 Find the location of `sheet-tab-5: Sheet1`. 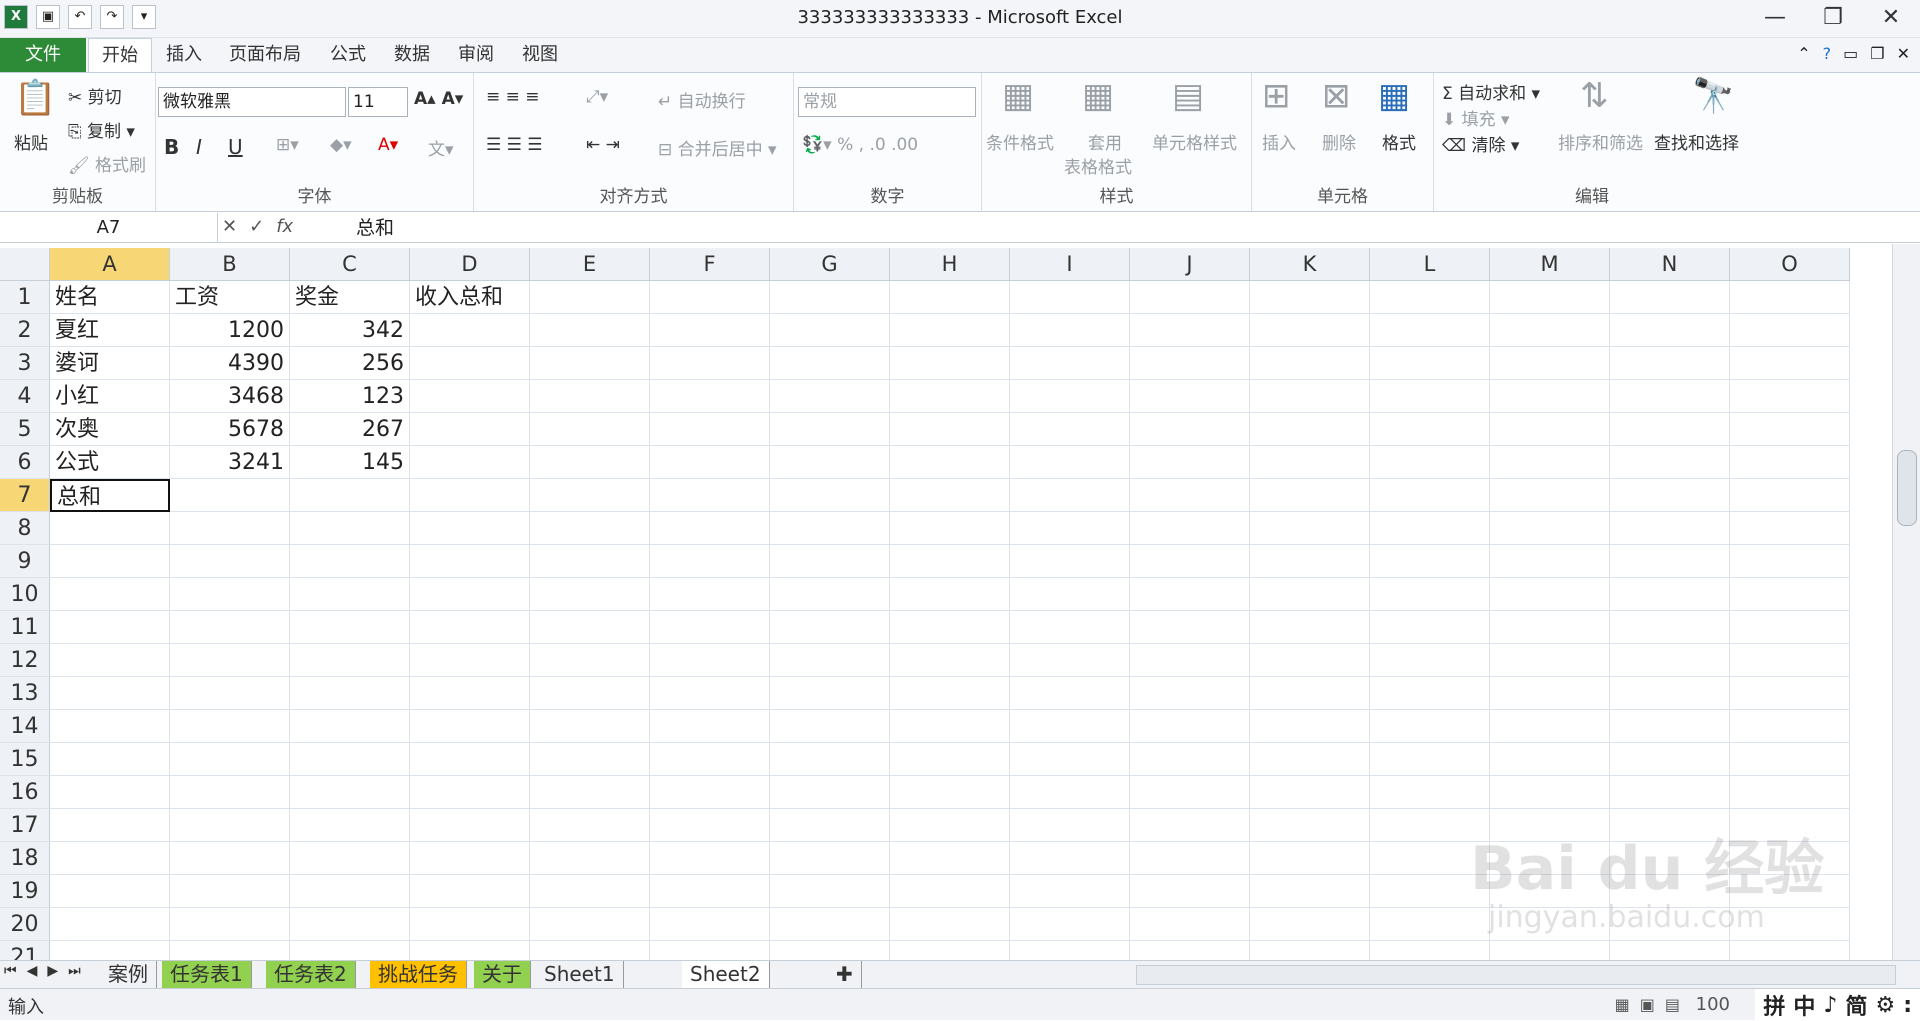

sheet-tab-5: Sheet1 is located at coordinates (580, 975).